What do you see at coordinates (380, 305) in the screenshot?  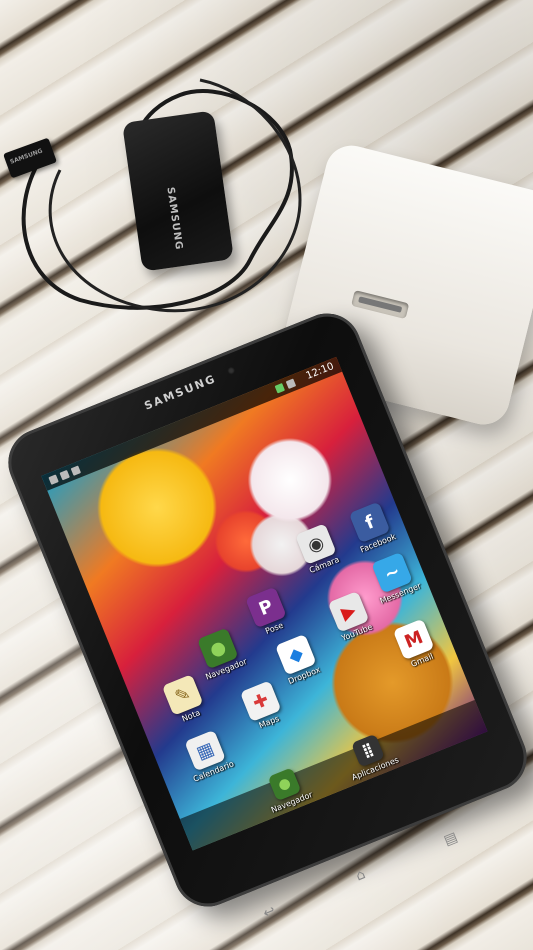 I see `dock-slot` at bounding box center [380, 305].